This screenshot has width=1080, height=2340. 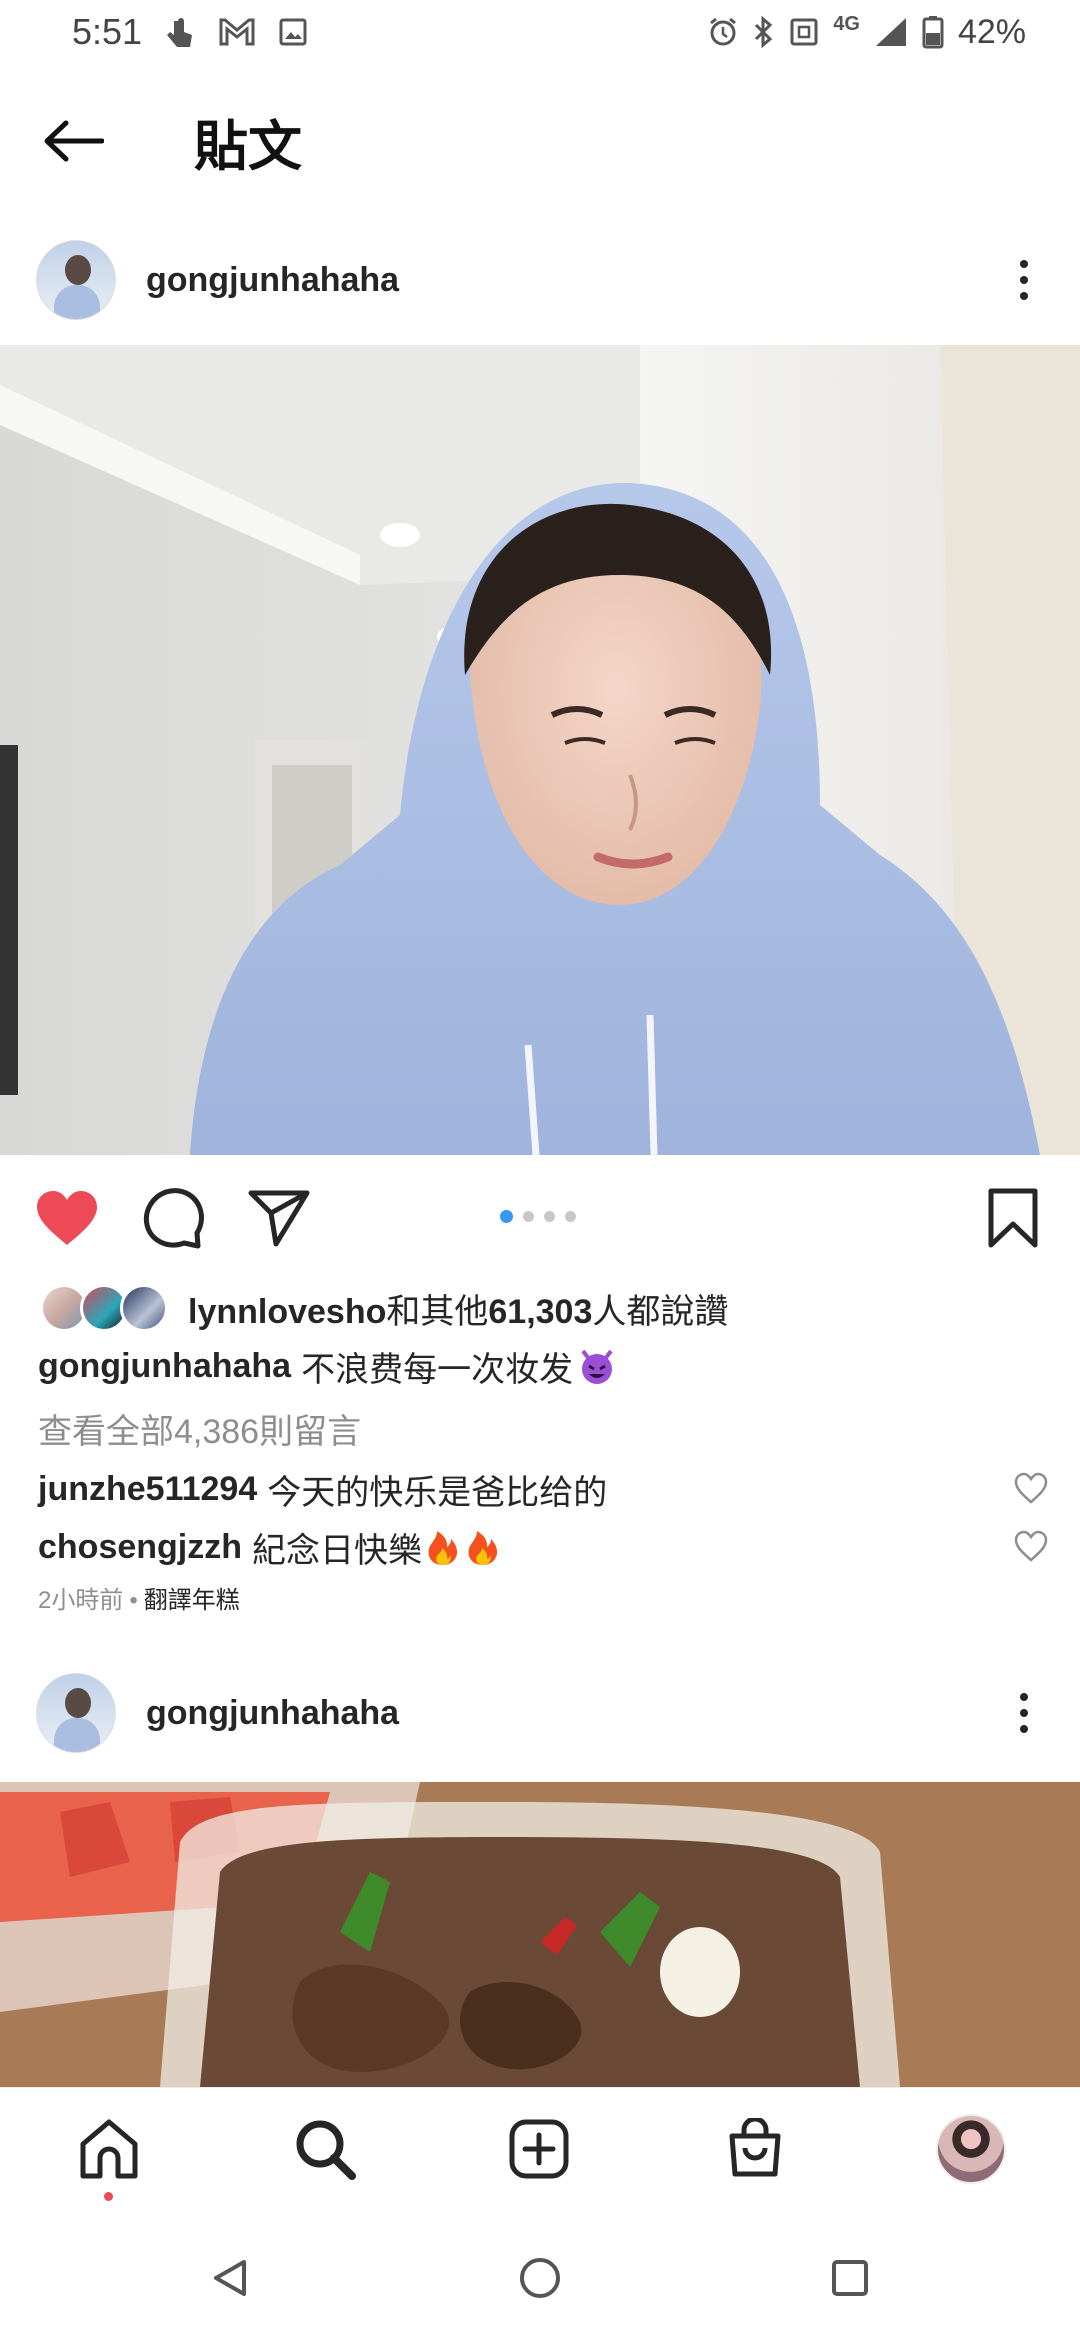 I want to click on view-all-comments-link: 查看全部4,386則留言, so click(x=199, y=1428).